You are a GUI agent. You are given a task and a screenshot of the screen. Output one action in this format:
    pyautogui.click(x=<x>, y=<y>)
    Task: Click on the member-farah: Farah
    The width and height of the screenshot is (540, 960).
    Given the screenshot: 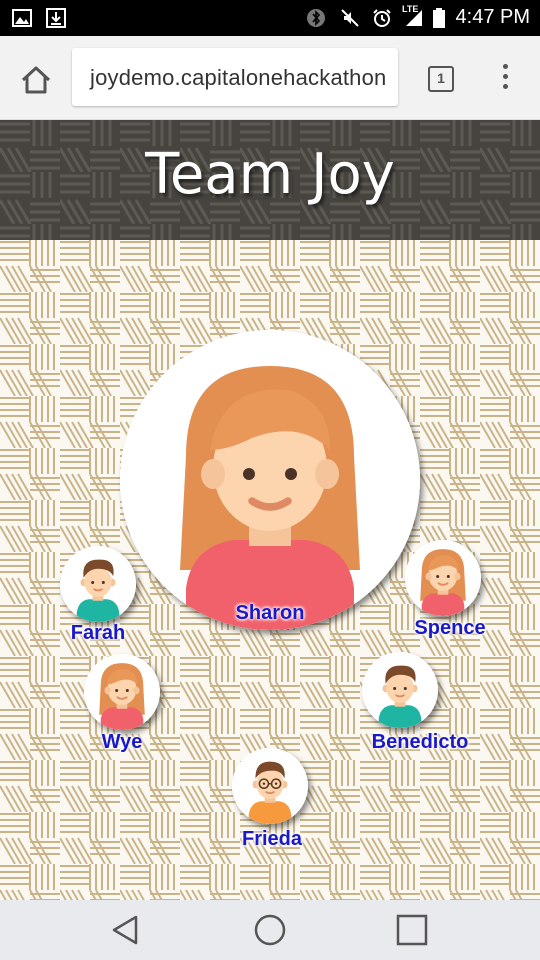 What is the action you would take?
    pyautogui.click(x=98, y=601)
    